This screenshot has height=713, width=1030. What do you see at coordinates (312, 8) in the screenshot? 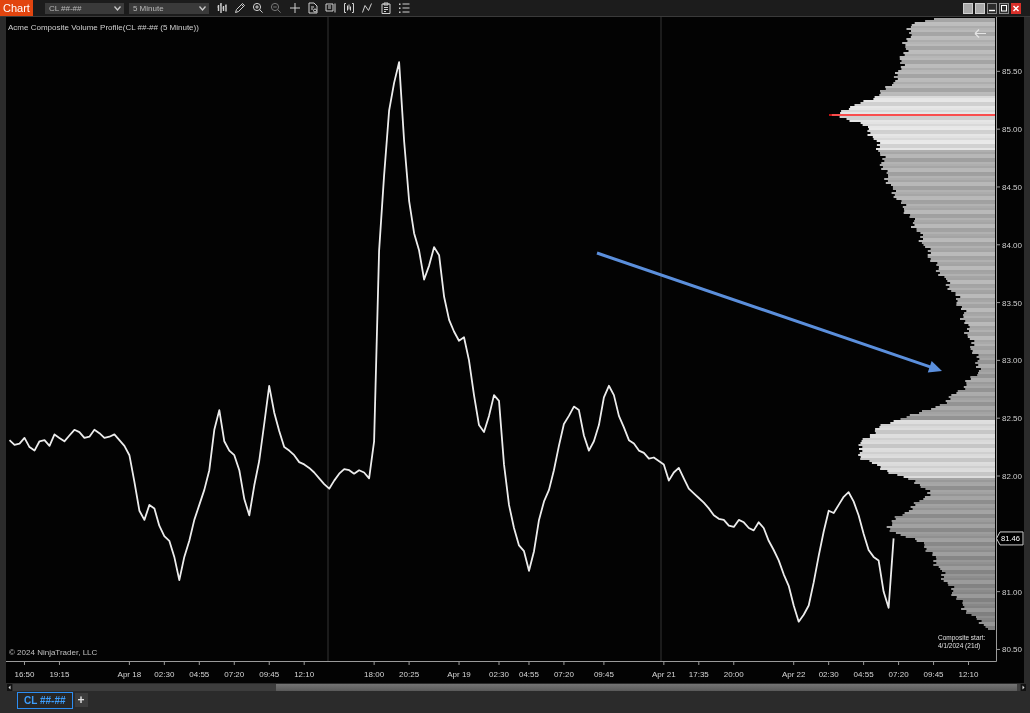
I see `document-icon` at bounding box center [312, 8].